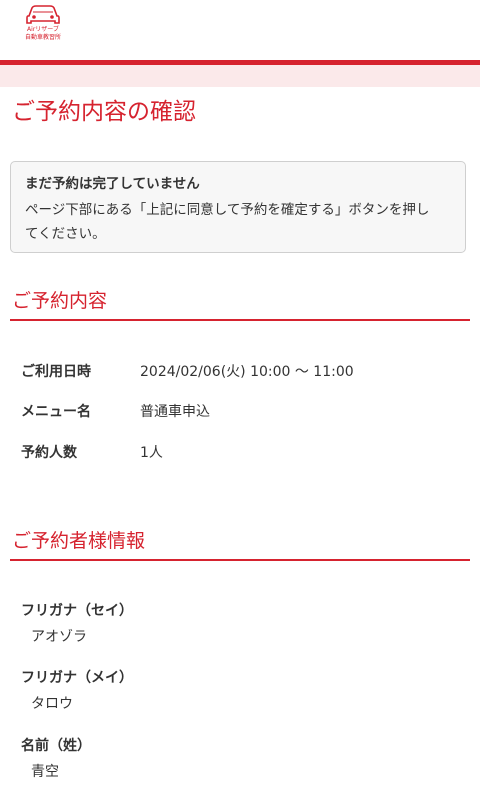 The width and height of the screenshot is (480, 800). What do you see at coordinates (238, 222) in the screenshot?
I see `notice-body: ページ下部にある「上記に同意して予約を確定する」ボタンを押し てください。` at bounding box center [238, 222].